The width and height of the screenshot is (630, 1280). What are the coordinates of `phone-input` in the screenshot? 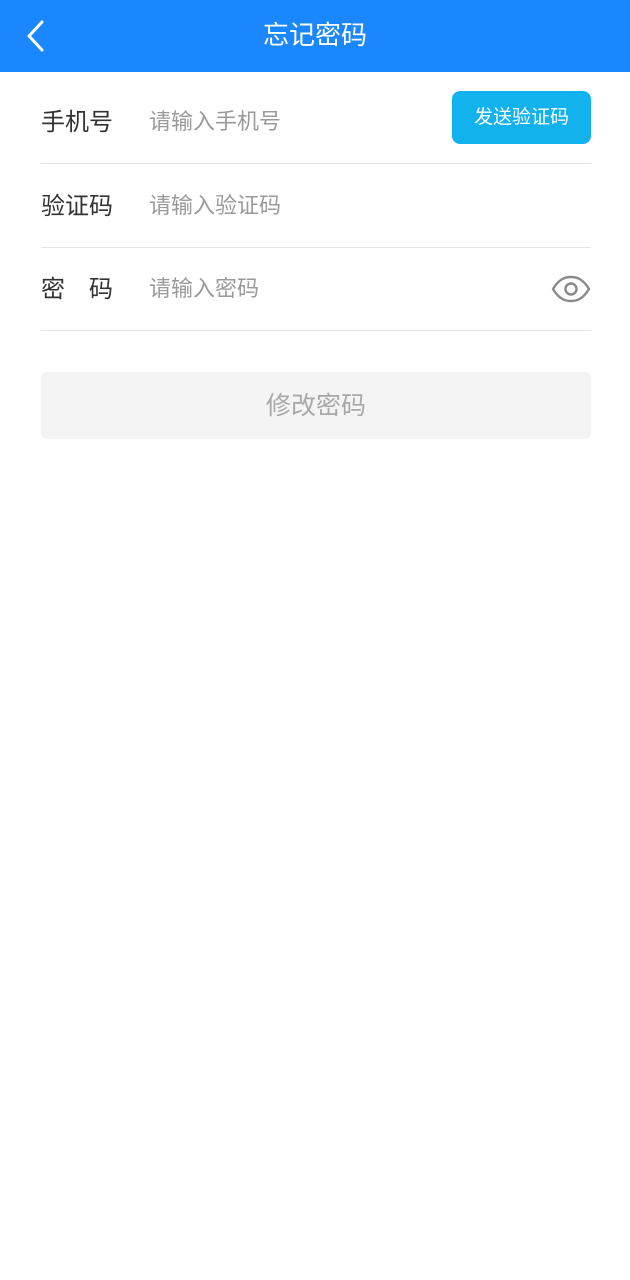 It's located at (294, 122).